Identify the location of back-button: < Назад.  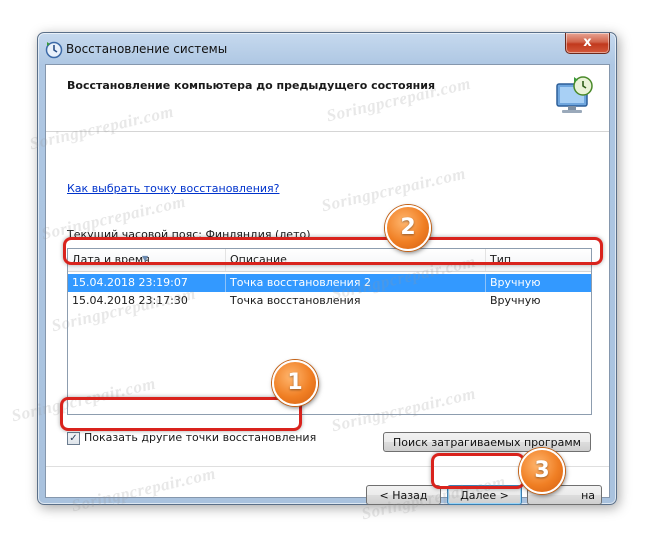
(403, 495).